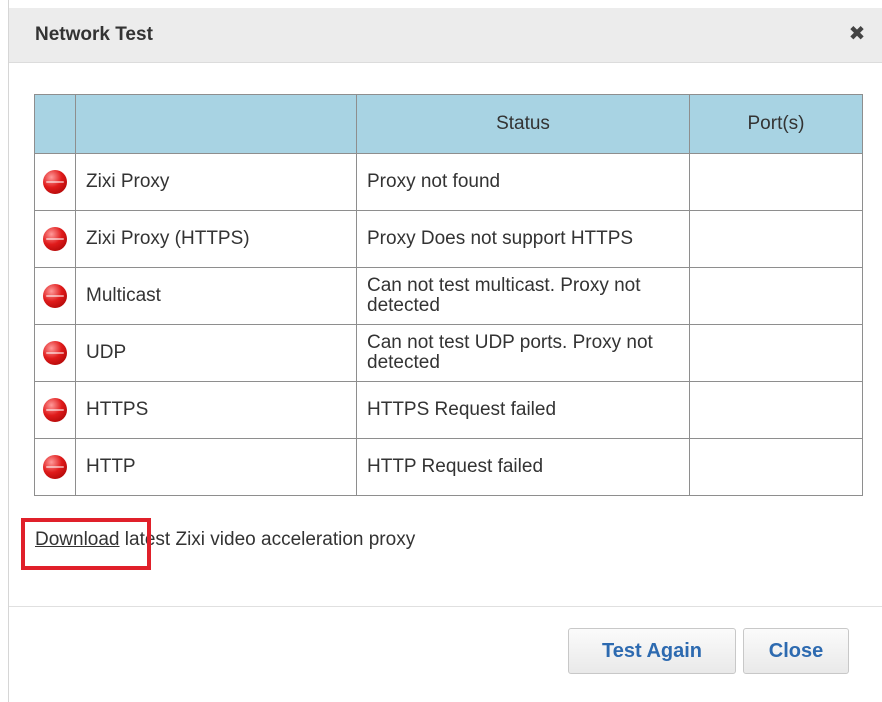 The image size is (882, 702). I want to click on table-header-row: Status Port(s), so click(448, 124).